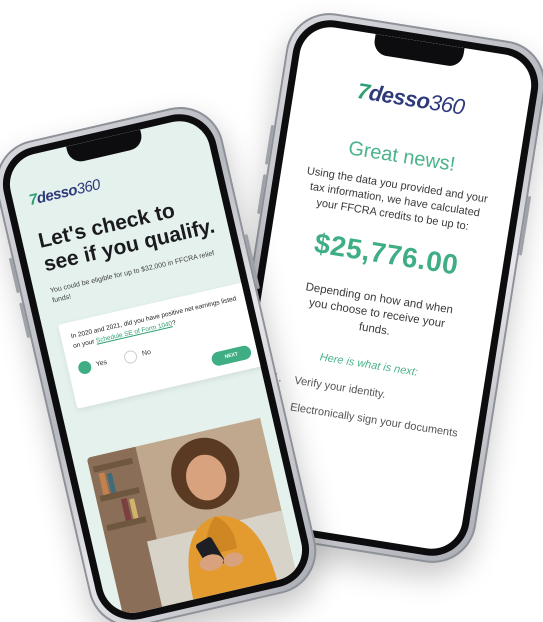 Image resolution: width=543 pixels, height=622 pixels. I want to click on radio-no, so click(131, 357).